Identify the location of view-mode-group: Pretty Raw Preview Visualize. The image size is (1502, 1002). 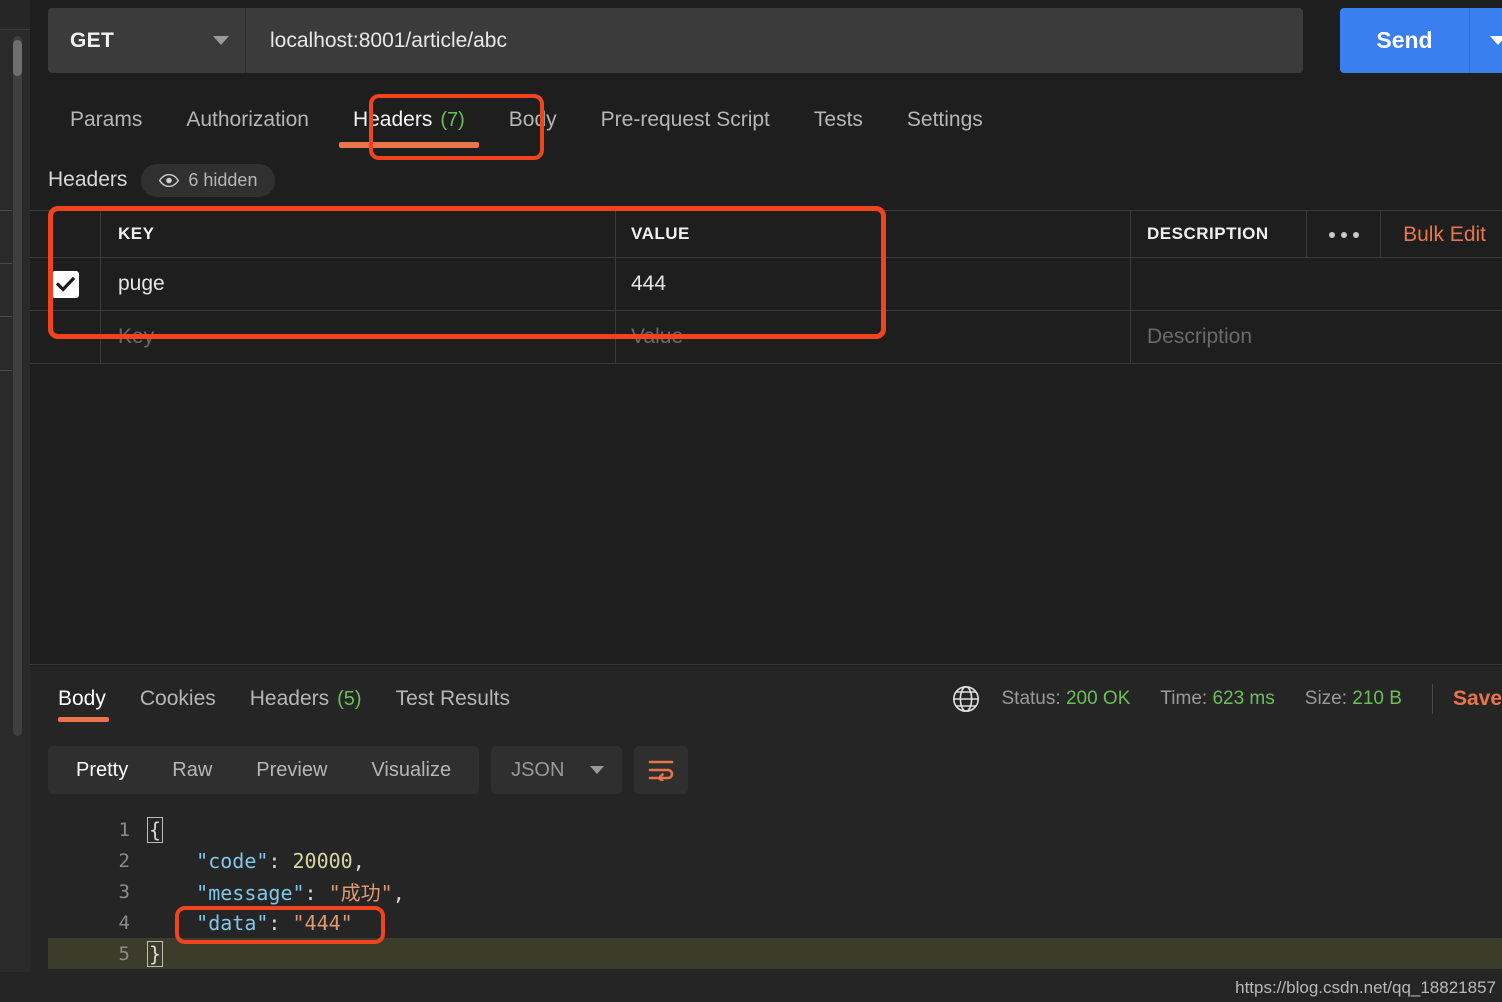
(264, 770).